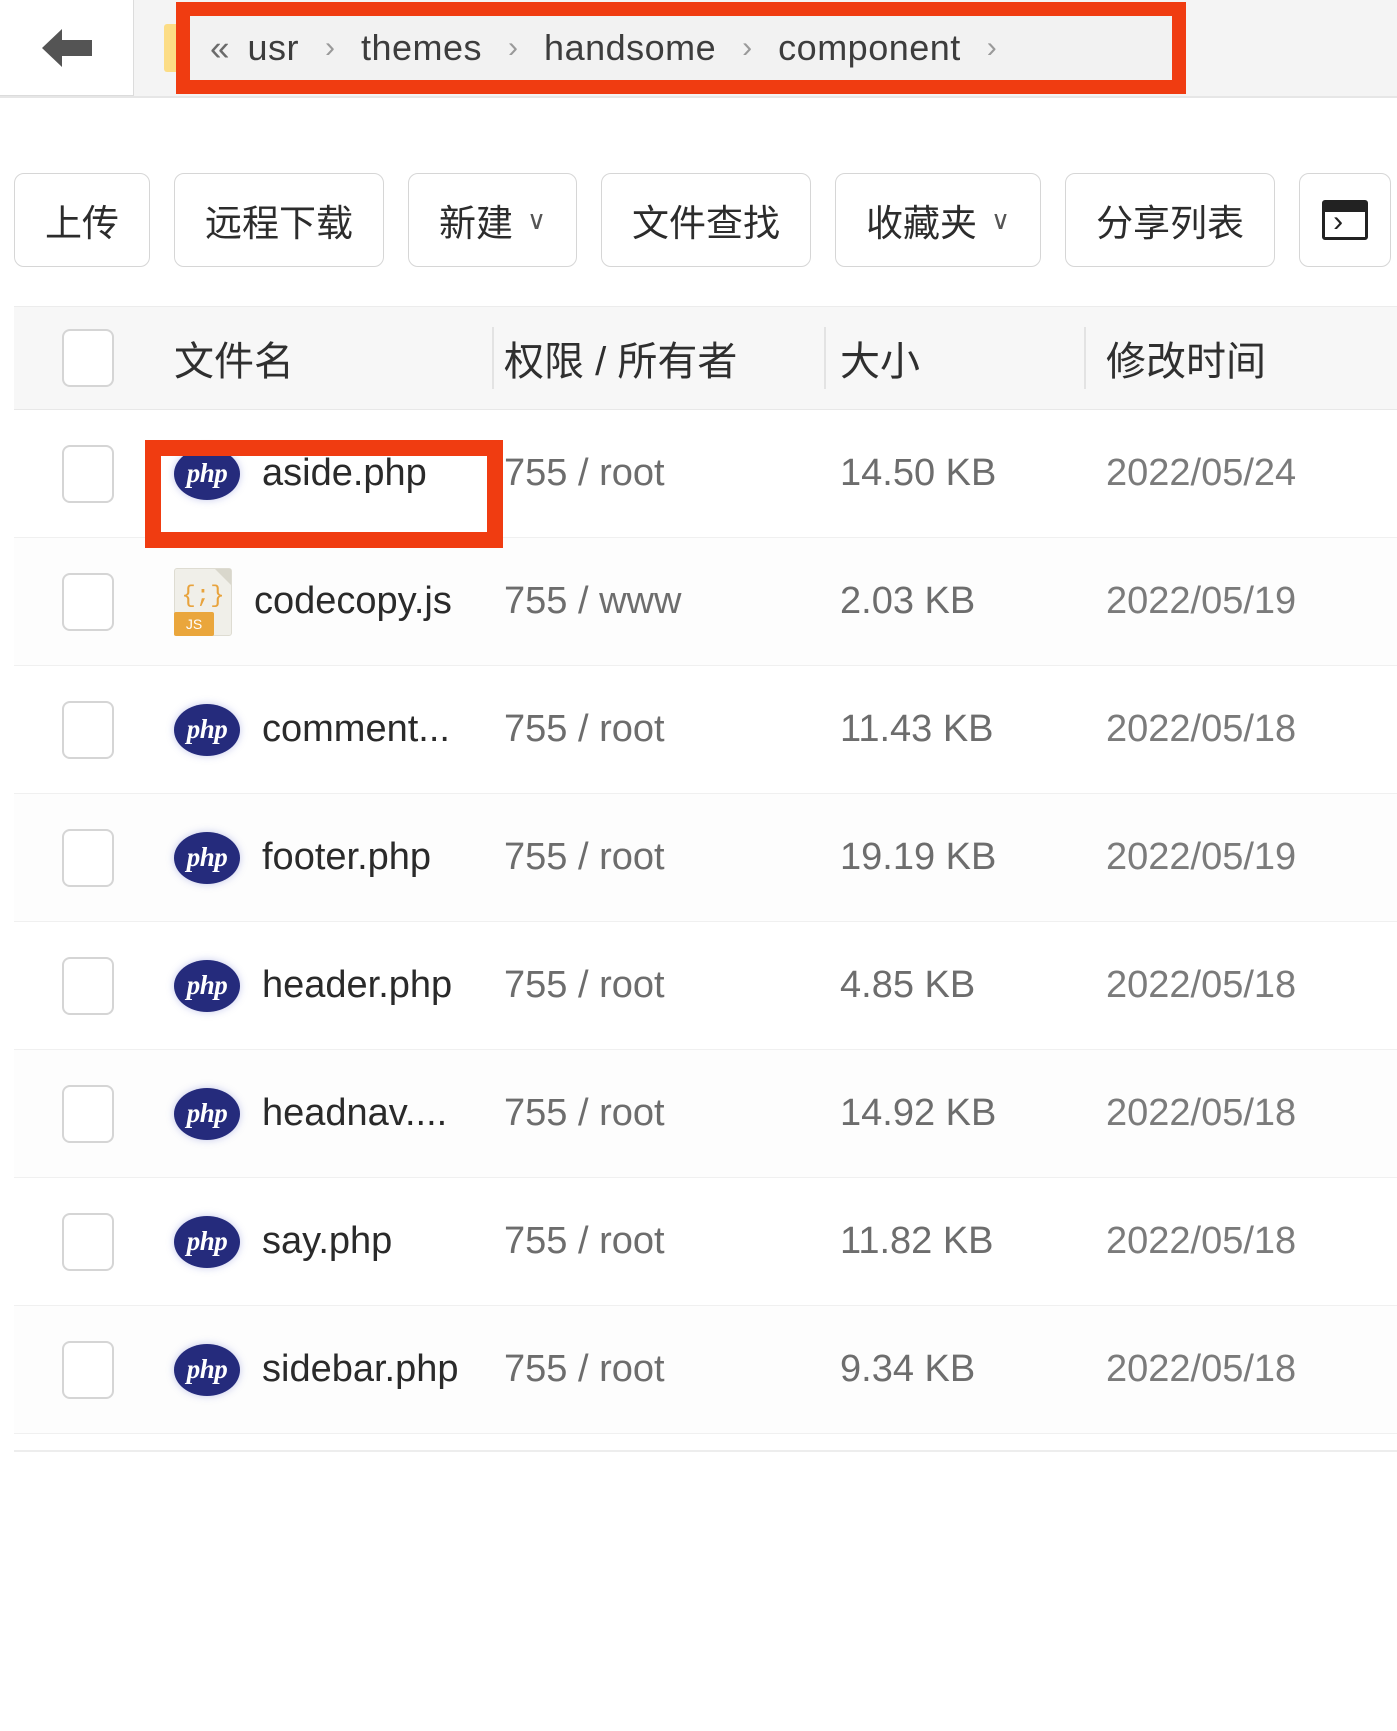 This screenshot has height=1731, width=1397. I want to click on terminal-button, so click(1345, 220).